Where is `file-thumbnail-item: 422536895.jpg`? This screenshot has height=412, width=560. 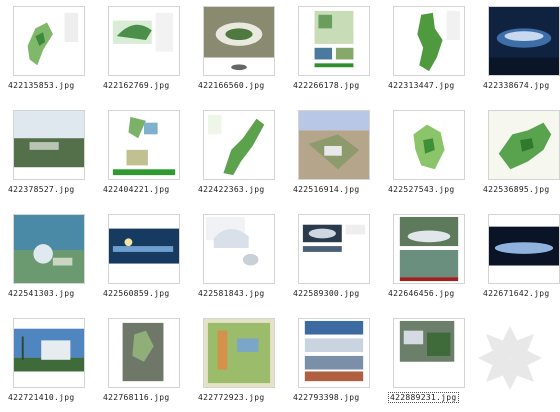
file-thumbnail-item: 422536895.jpg is located at coordinates (521, 157).